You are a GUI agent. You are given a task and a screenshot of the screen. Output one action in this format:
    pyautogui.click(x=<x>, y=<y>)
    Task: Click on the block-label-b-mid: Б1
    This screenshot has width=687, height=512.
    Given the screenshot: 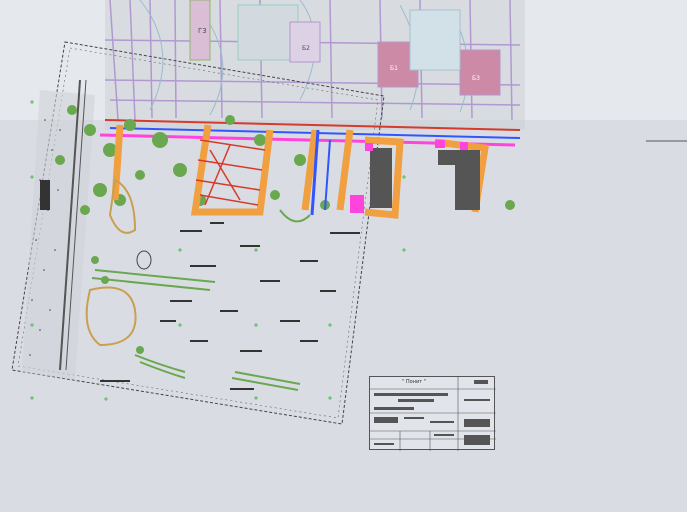 What is the action you would take?
    pyautogui.click(x=394, y=68)
    